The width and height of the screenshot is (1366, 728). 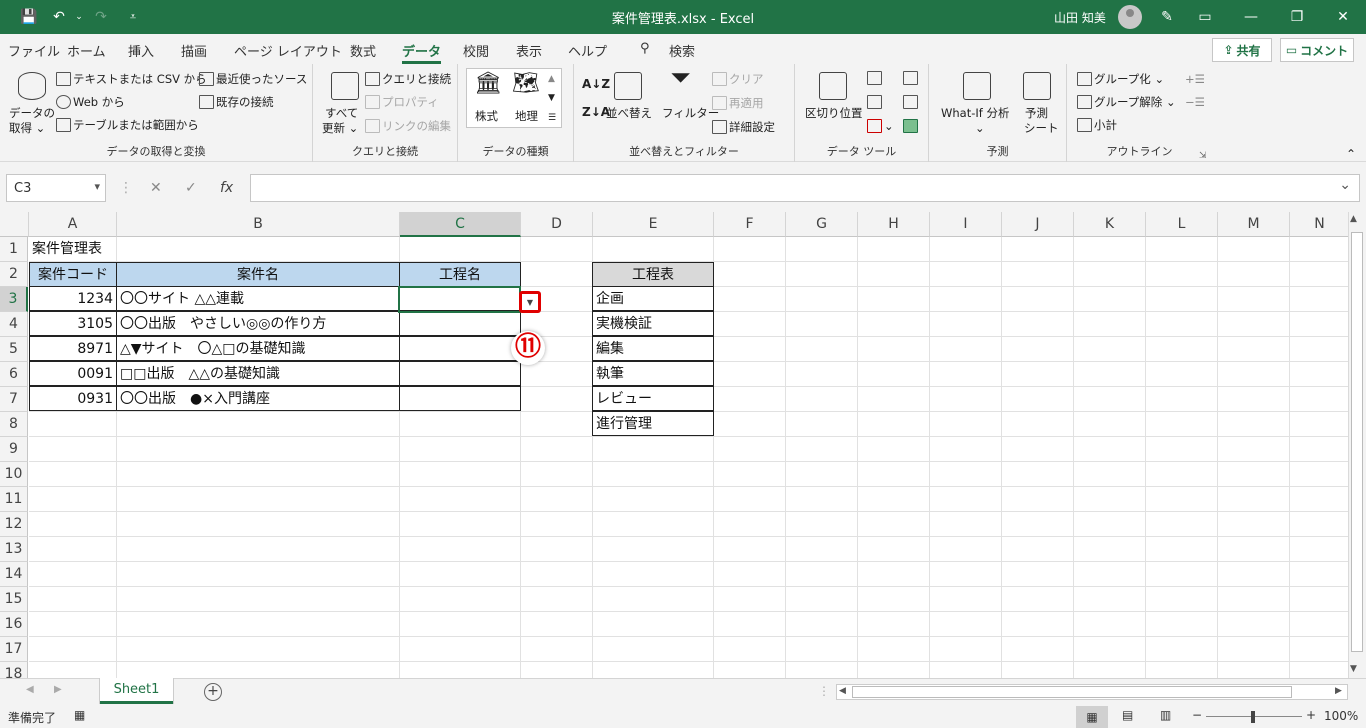 I want to click on forecast-sheet-button: 予測, so click(x=1036, y=113).